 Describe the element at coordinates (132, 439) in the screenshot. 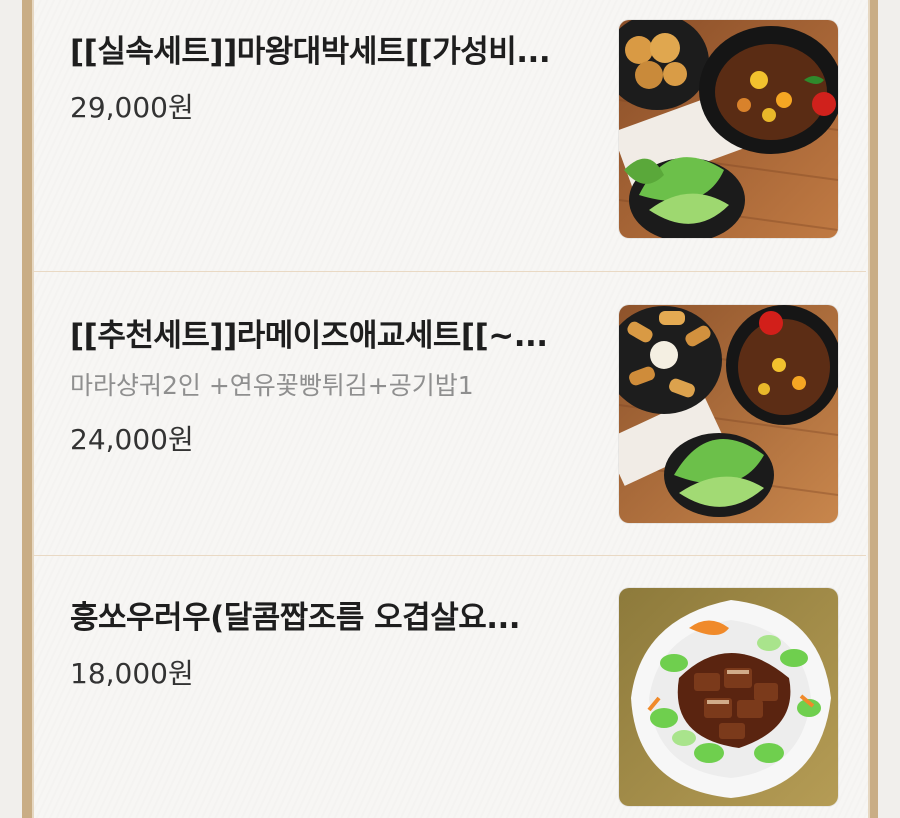

I see `menu-item-price: 24,000원` at that location.